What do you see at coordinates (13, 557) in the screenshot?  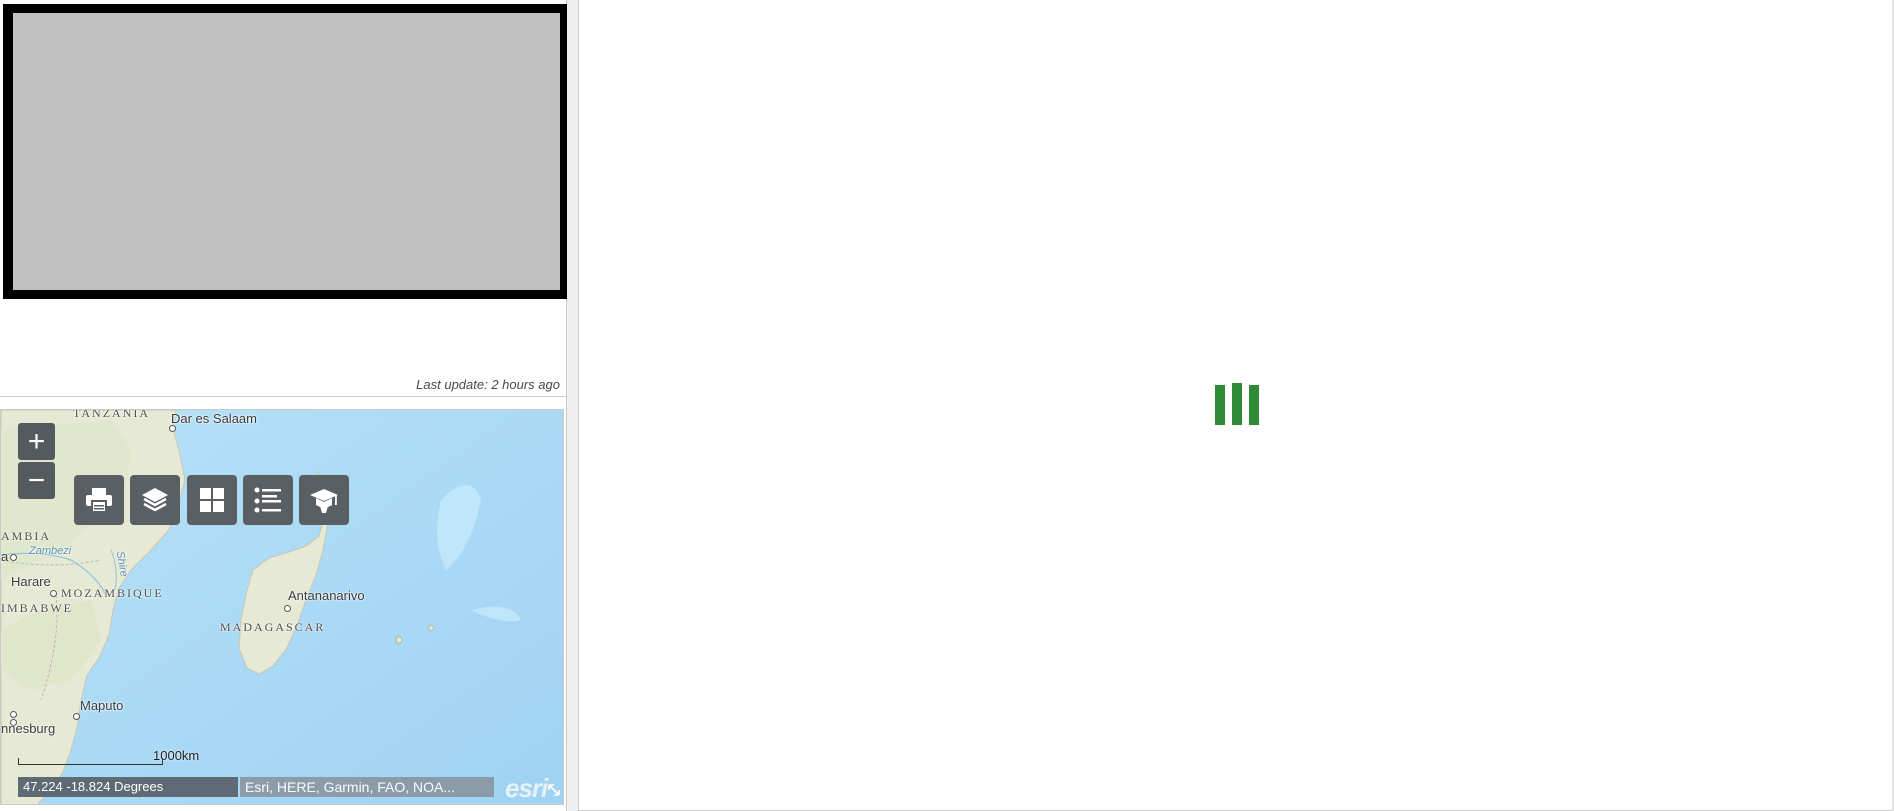 I see `city-dot-lusaka` at bounding box center [13, 557].